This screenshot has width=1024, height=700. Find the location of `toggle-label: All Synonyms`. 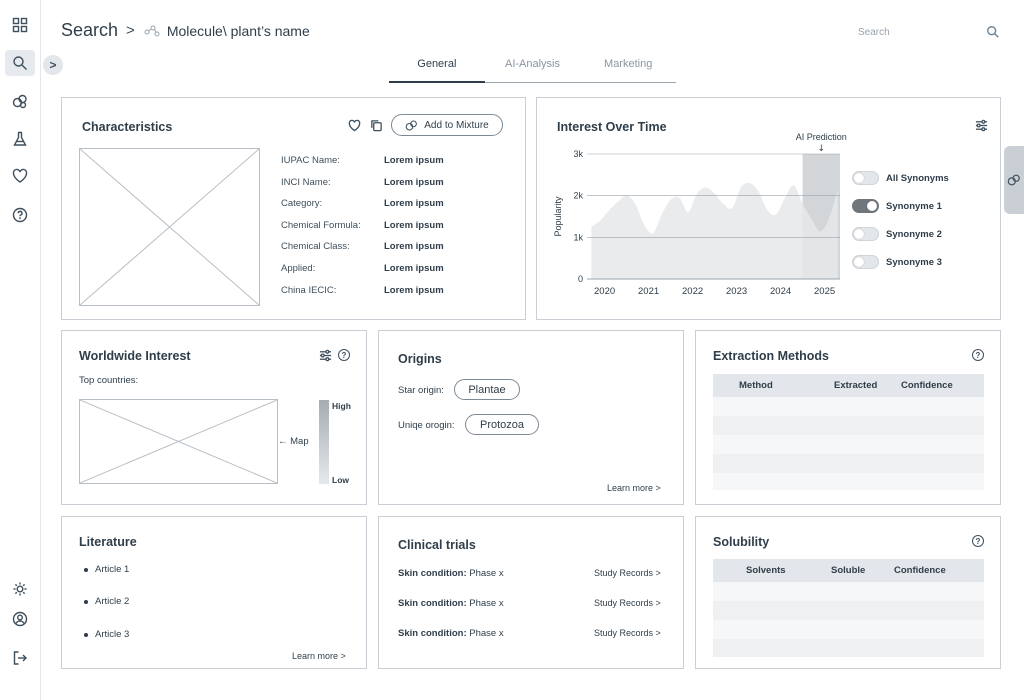

toggle-label: All Synonyms is located at coordinates (917, 178).